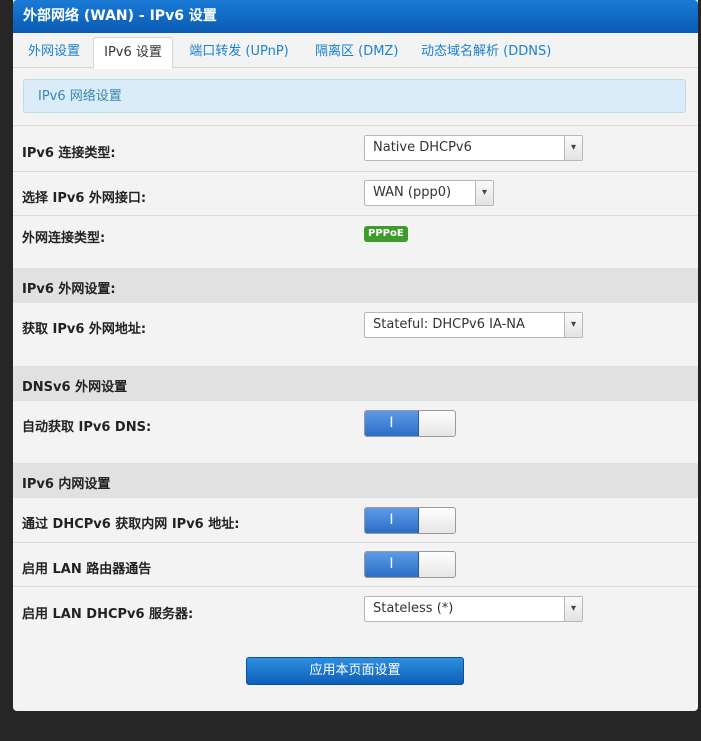 Image resolution: width=701 pixels, height=741 pixels. What do you see at coordinates (355, 148) in the screenshot?
I see `row-conn-type: IPv6 连接类型: Native DHCPv6 ▾` at bounding box center [355, 148].